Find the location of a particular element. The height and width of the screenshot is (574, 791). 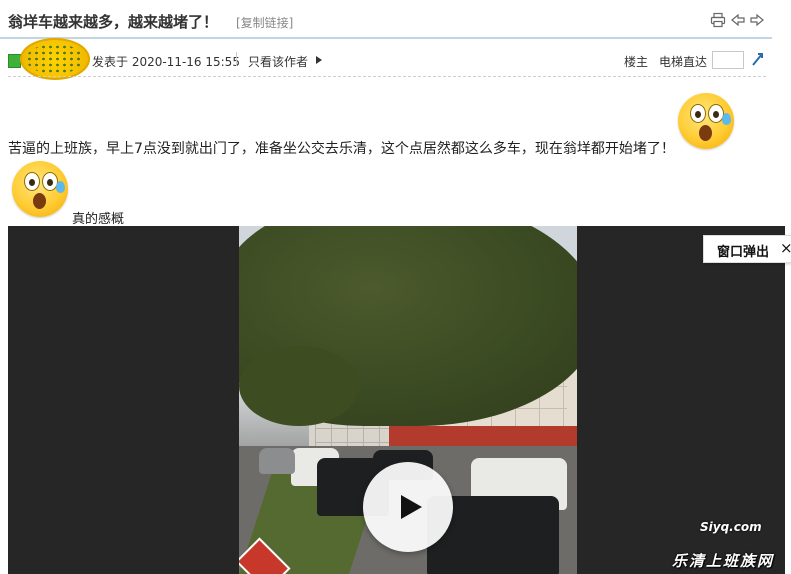

prev-thread-icon is located at coordinates (738, 20).